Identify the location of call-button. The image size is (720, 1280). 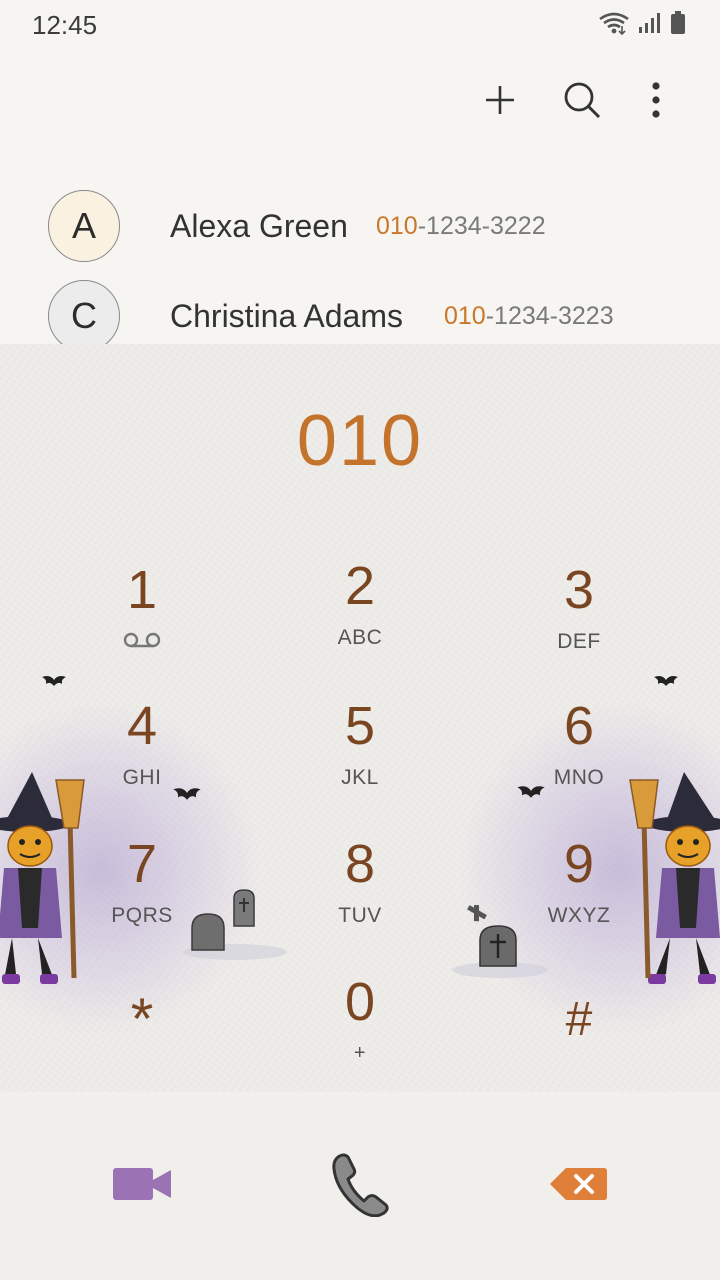
(360, 1186).